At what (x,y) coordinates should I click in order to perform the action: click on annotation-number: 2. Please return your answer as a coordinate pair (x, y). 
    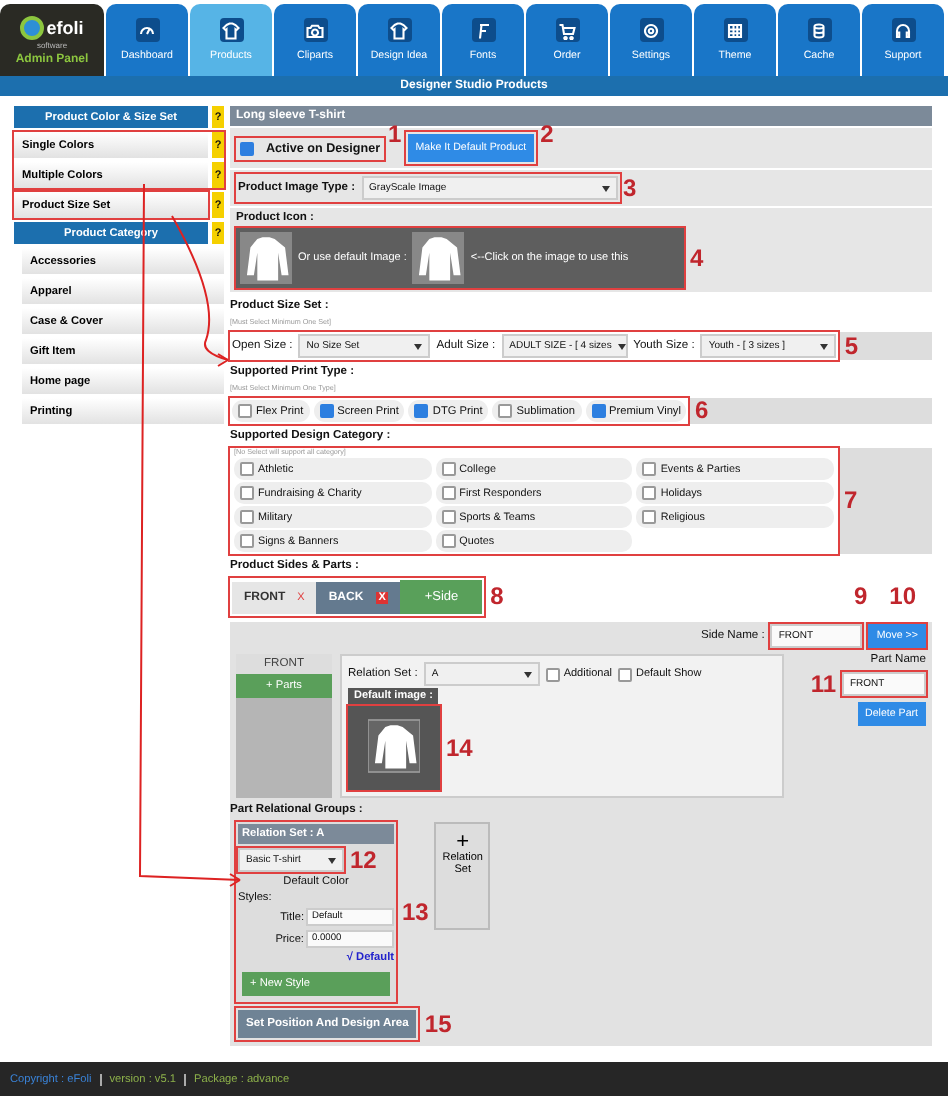
    Looking at the image, I should click on (547, 135).